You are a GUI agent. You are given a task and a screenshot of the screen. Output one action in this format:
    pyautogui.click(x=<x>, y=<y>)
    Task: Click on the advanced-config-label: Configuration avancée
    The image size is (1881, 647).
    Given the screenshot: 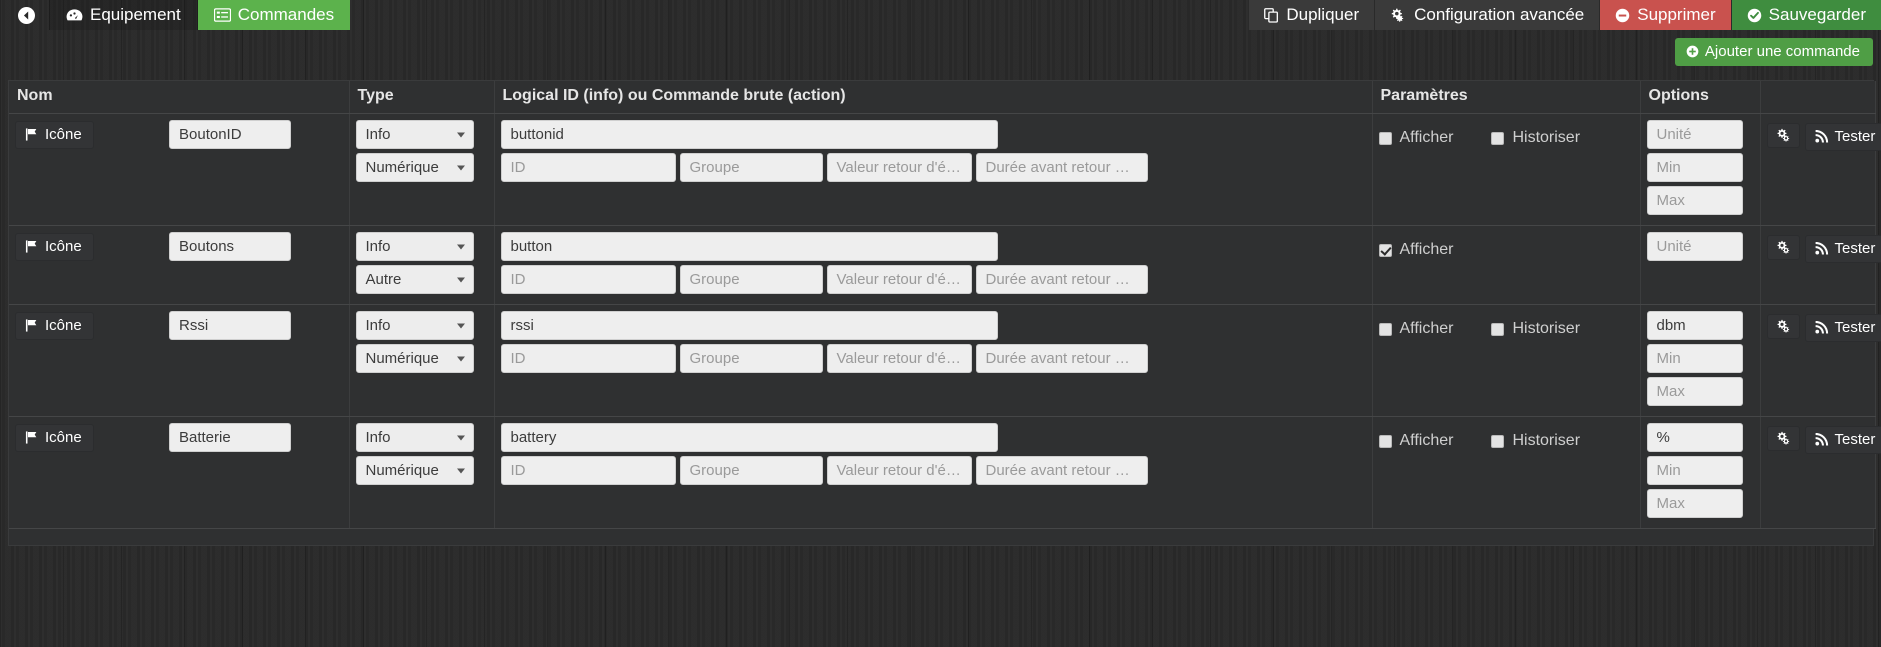 What is the action you would take?
    pyautogui.click(x=1499, y=14)
    